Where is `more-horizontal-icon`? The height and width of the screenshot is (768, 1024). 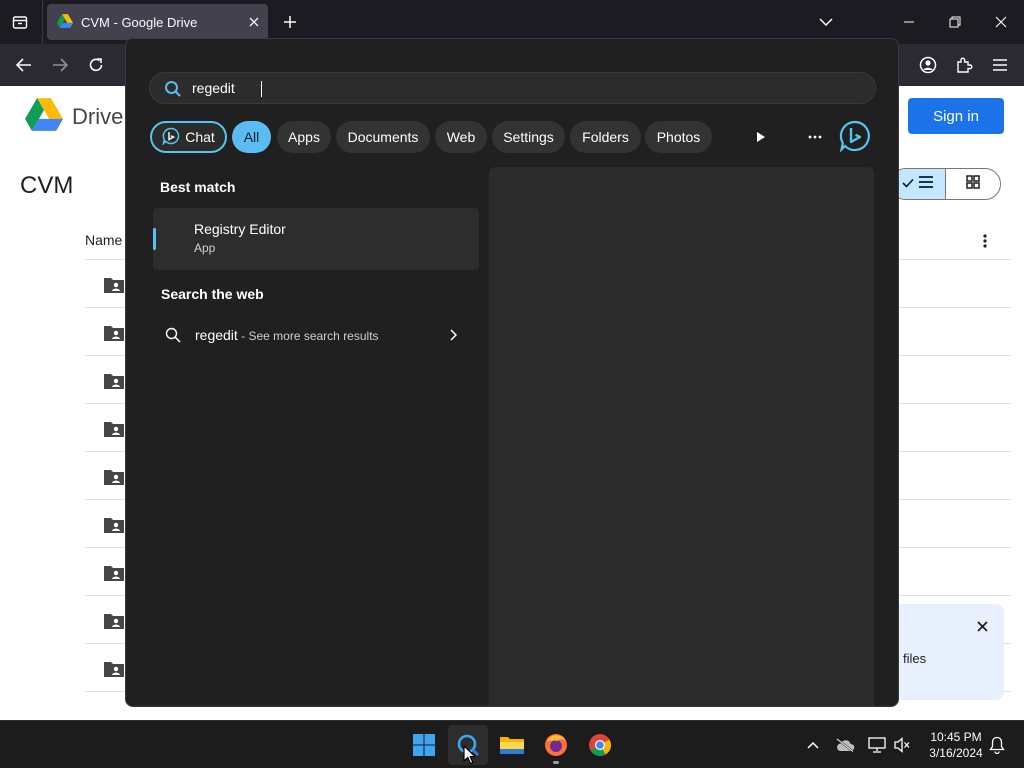 more-horizontal-icon is located at coordinates (815, 137).